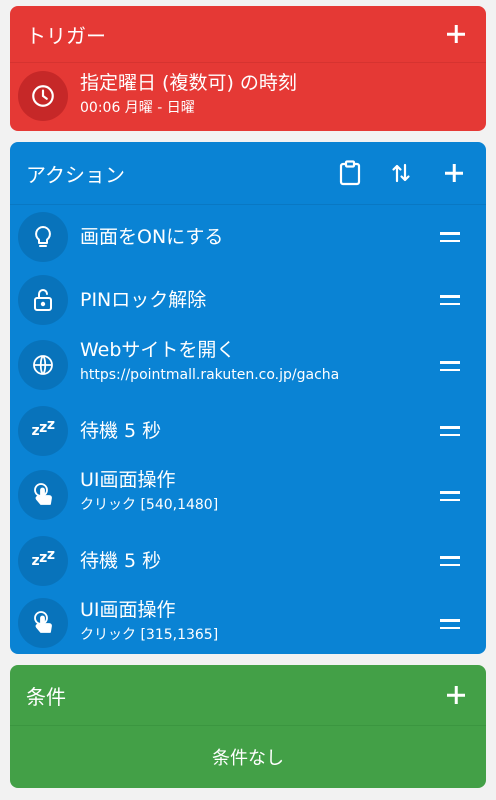  Describe the element at coordinates (158, 350) in the screenshot. I see `action-item-title: Webサイトを開く` at that location.